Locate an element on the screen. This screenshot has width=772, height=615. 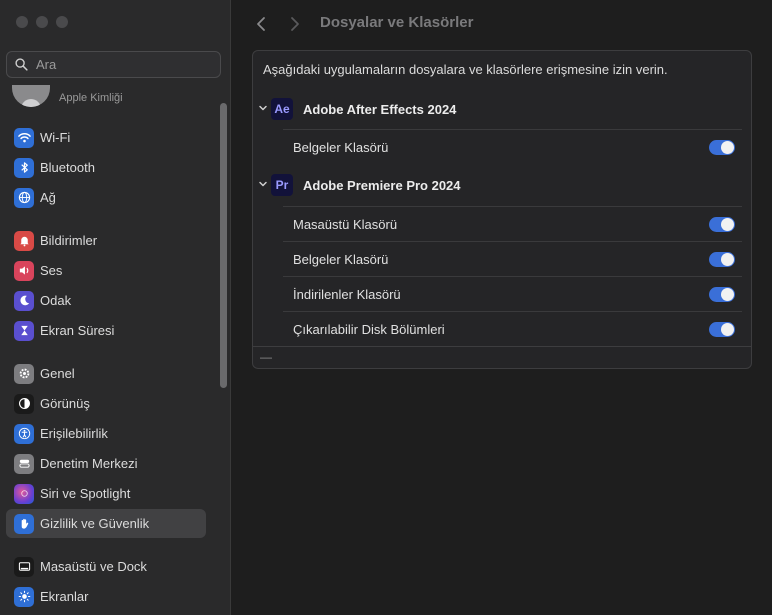
close-window-button is located at coordinates (22, 22).